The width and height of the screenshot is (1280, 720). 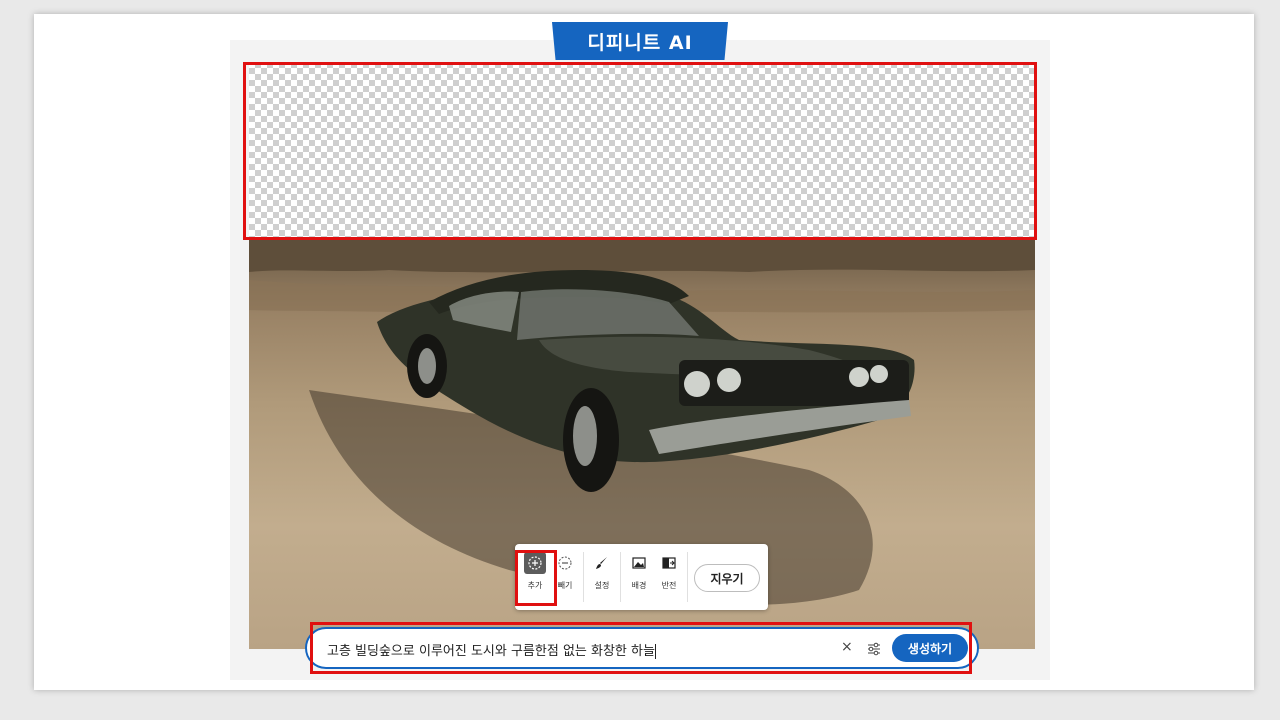 I want to click on brush-icon, so click(x=602, y=563).